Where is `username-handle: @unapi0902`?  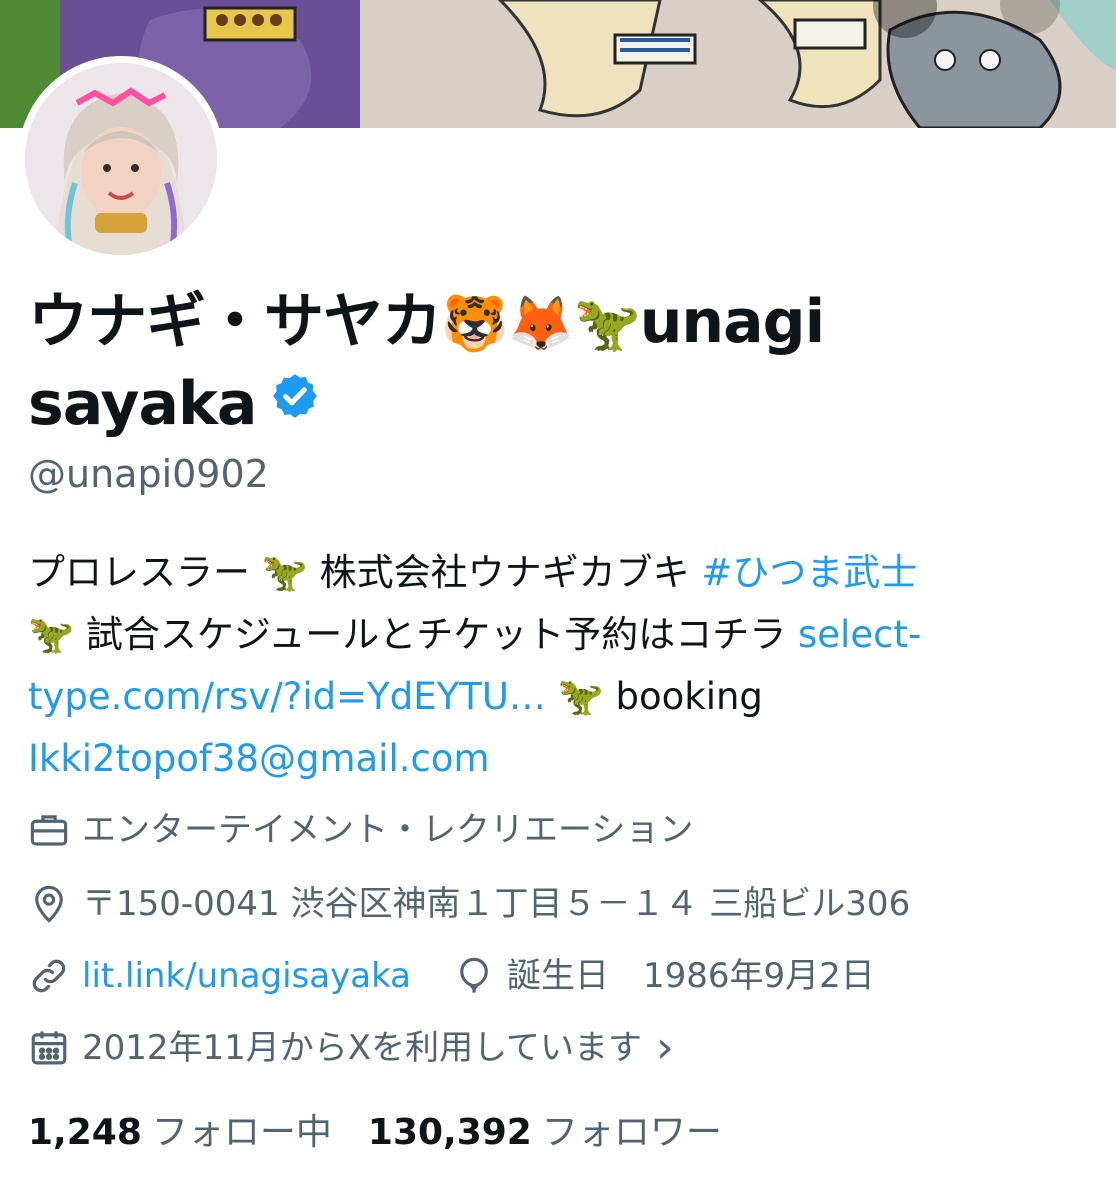
username-handle: @unapi0902 is located at coordinates (148, 474).